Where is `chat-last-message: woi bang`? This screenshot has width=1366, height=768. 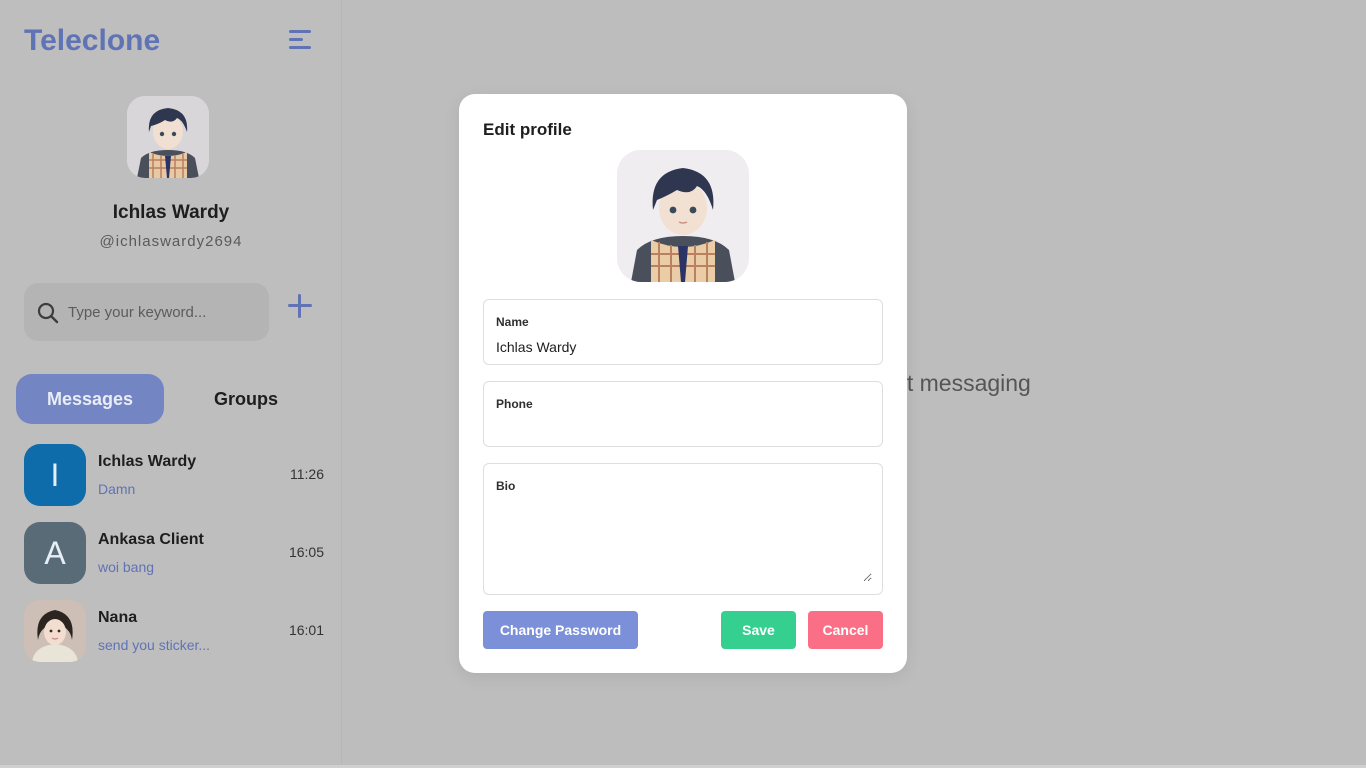 chat-last-message: woi bang is located at coordinates (126, 567).